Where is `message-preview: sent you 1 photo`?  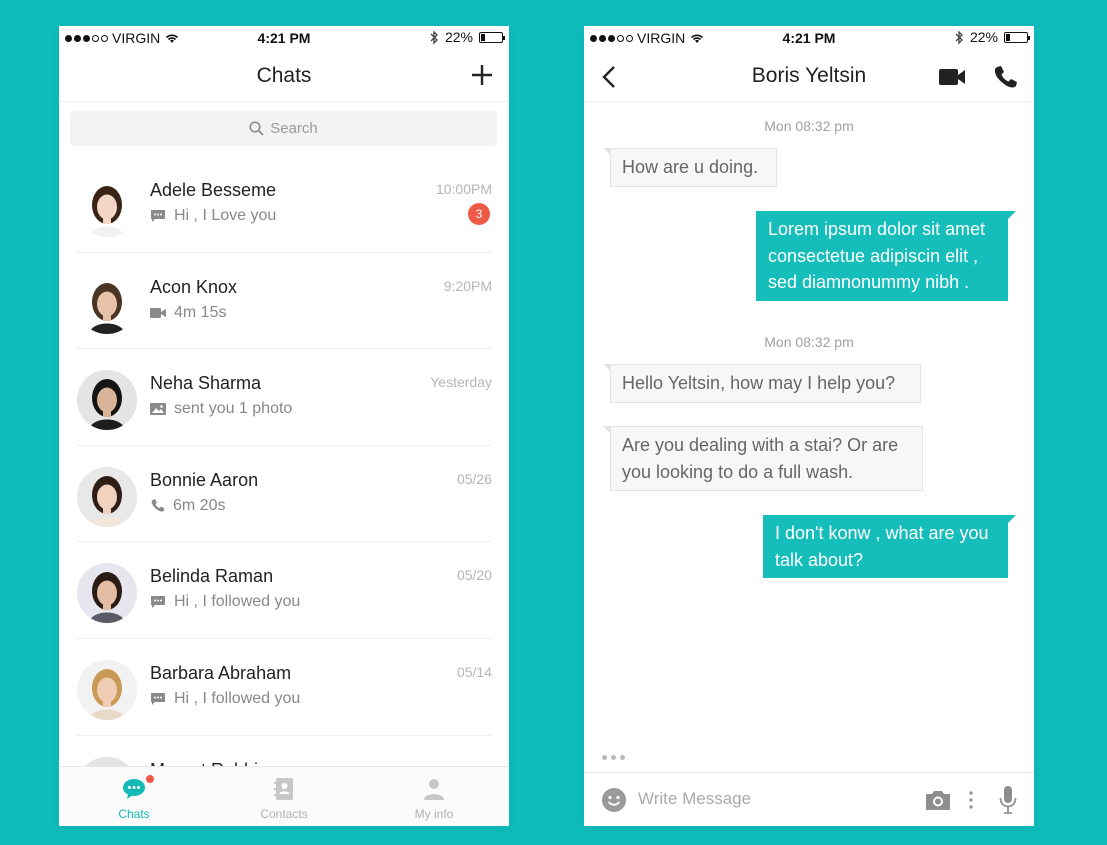
message-preview: sent you 1 photo is located at coordinates (221, 409).